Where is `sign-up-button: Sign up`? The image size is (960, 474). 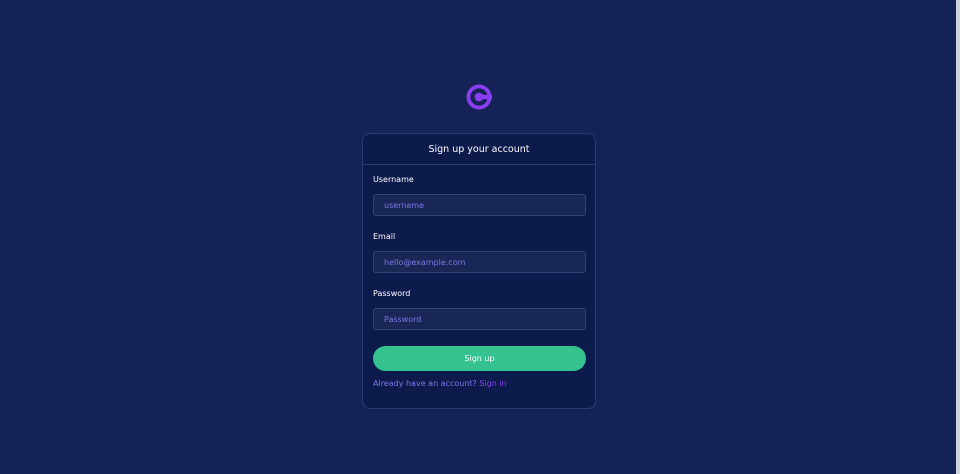
sign-up-button: Sign up is located at coordinates (479, 358).